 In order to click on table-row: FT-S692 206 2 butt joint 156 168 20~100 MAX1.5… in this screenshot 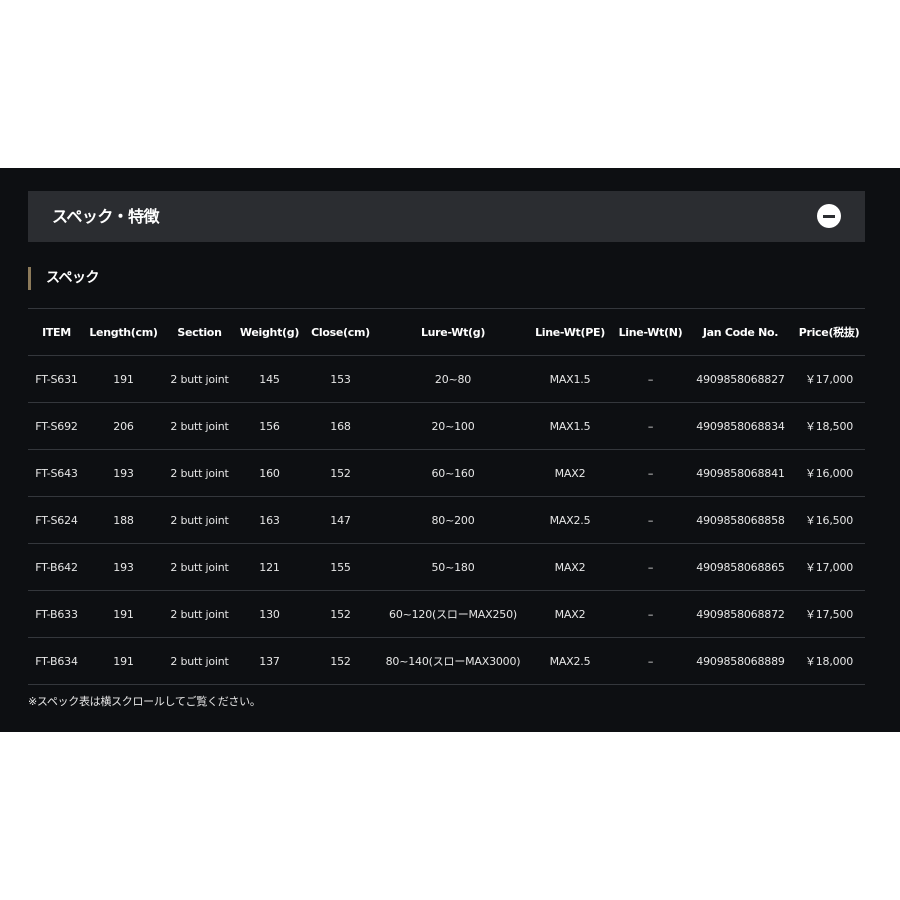, I will do `click(446, 426)`.